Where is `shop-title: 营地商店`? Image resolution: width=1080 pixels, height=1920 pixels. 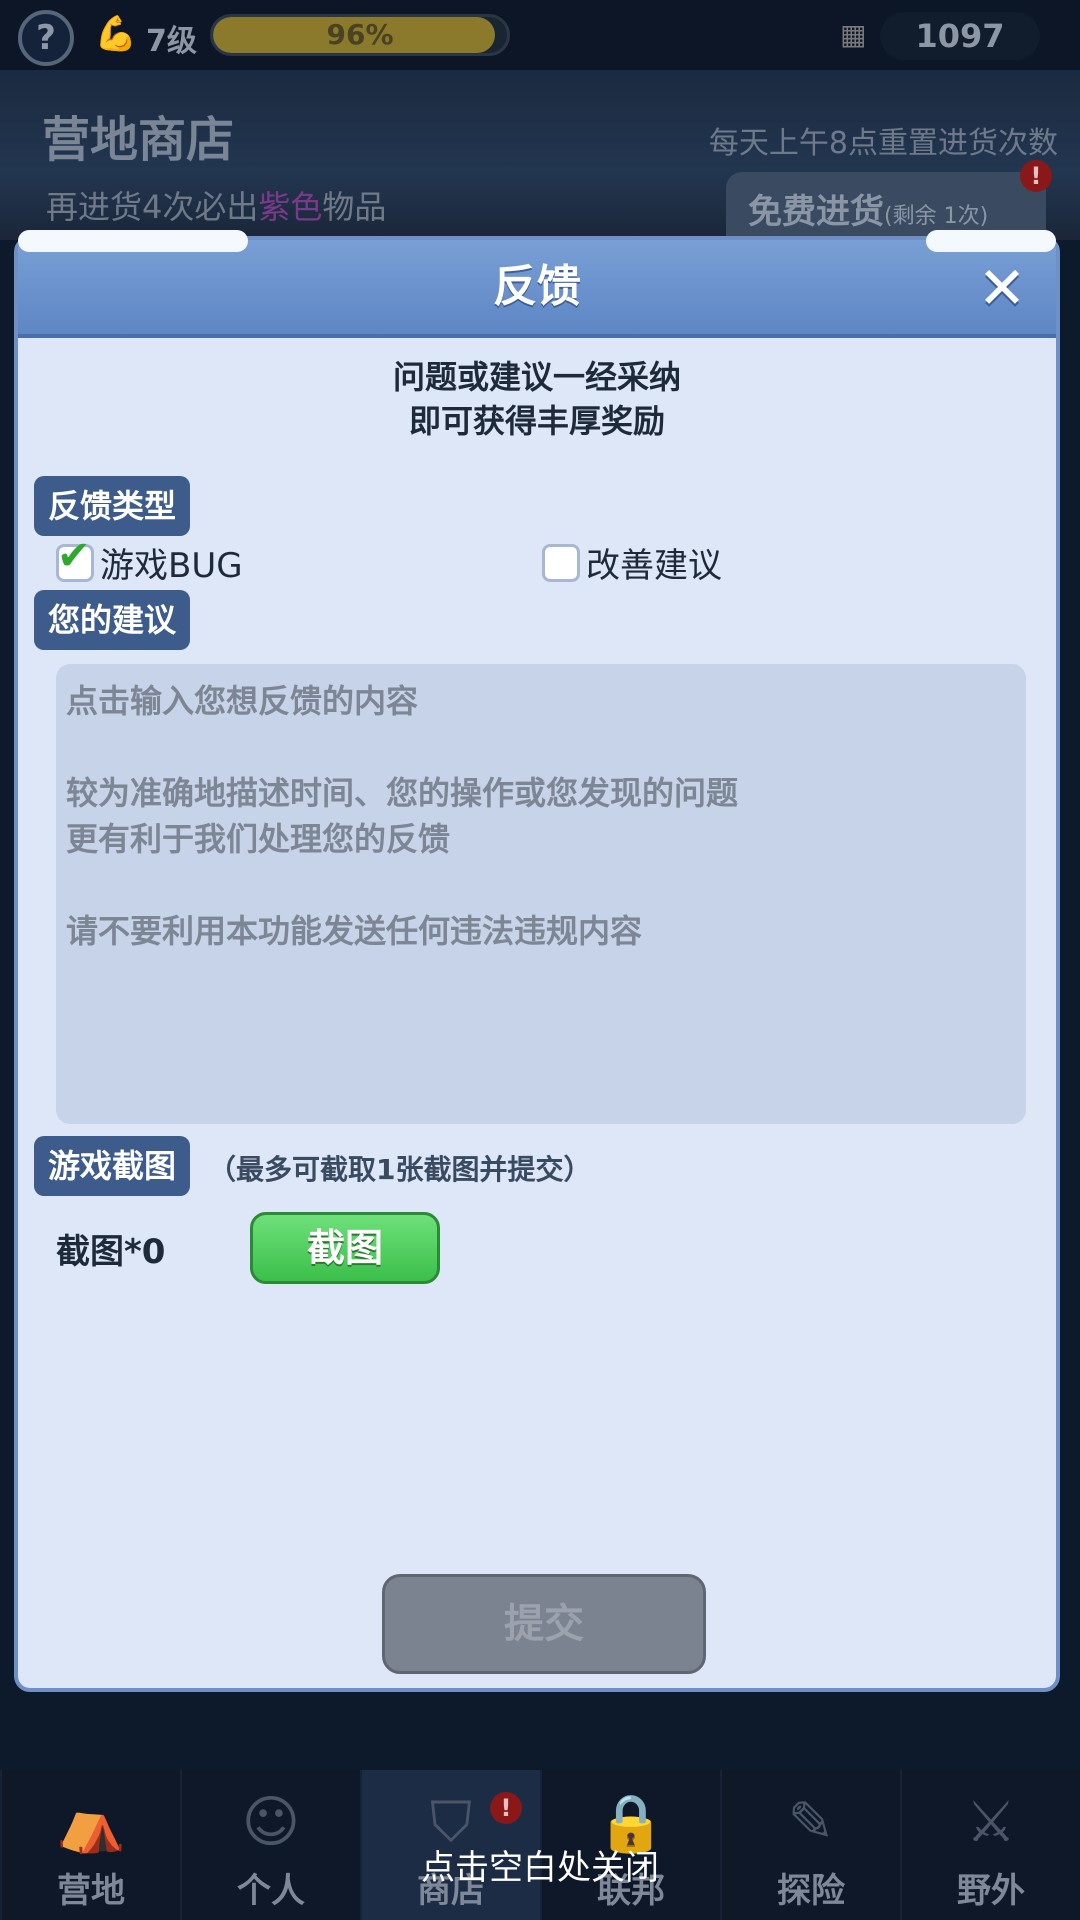 shop-title: 营地商店 is located at coordinates (138, 140).